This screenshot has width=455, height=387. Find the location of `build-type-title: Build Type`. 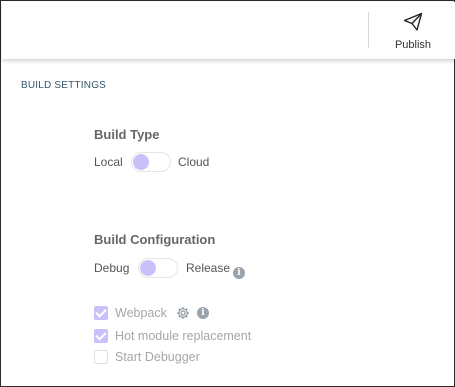

build-type-title: Build Type is located at coordinates (127, 134).